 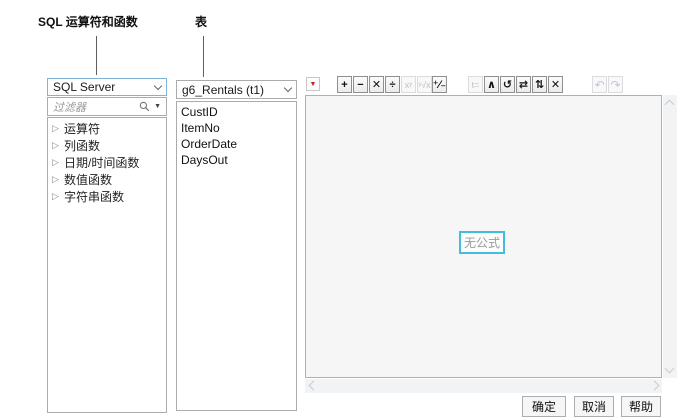 I want to click on negate-button: ⁺⁄₋, so click(x=439, y=84).